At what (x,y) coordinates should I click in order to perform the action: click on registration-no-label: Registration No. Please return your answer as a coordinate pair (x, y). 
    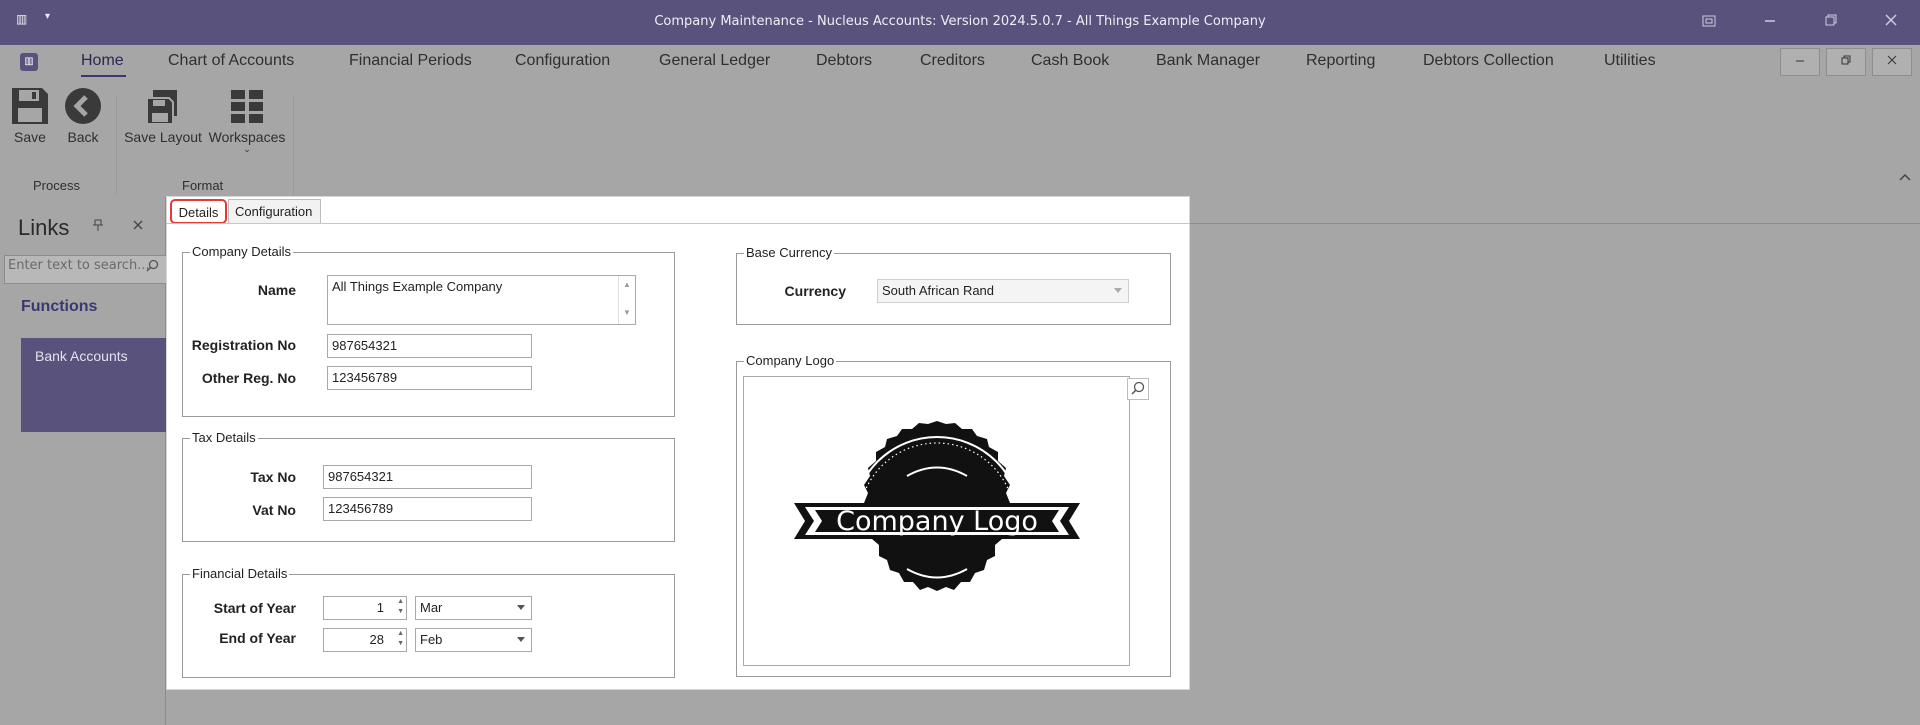
    Looking at the image, I should click on (243, 345).